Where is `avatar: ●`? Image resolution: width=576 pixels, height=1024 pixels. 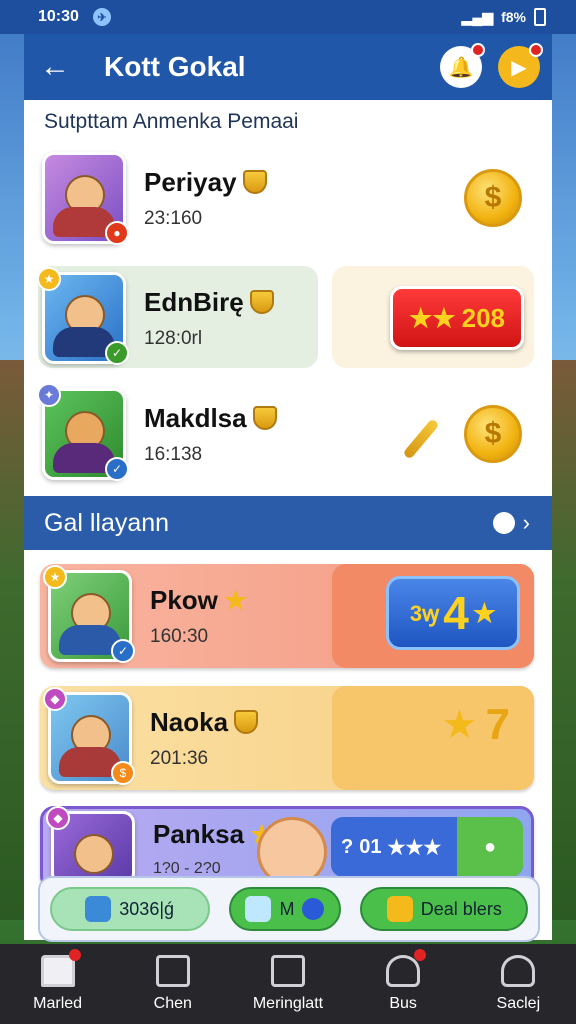
avatar: ● is located at coordinates (85, 198).